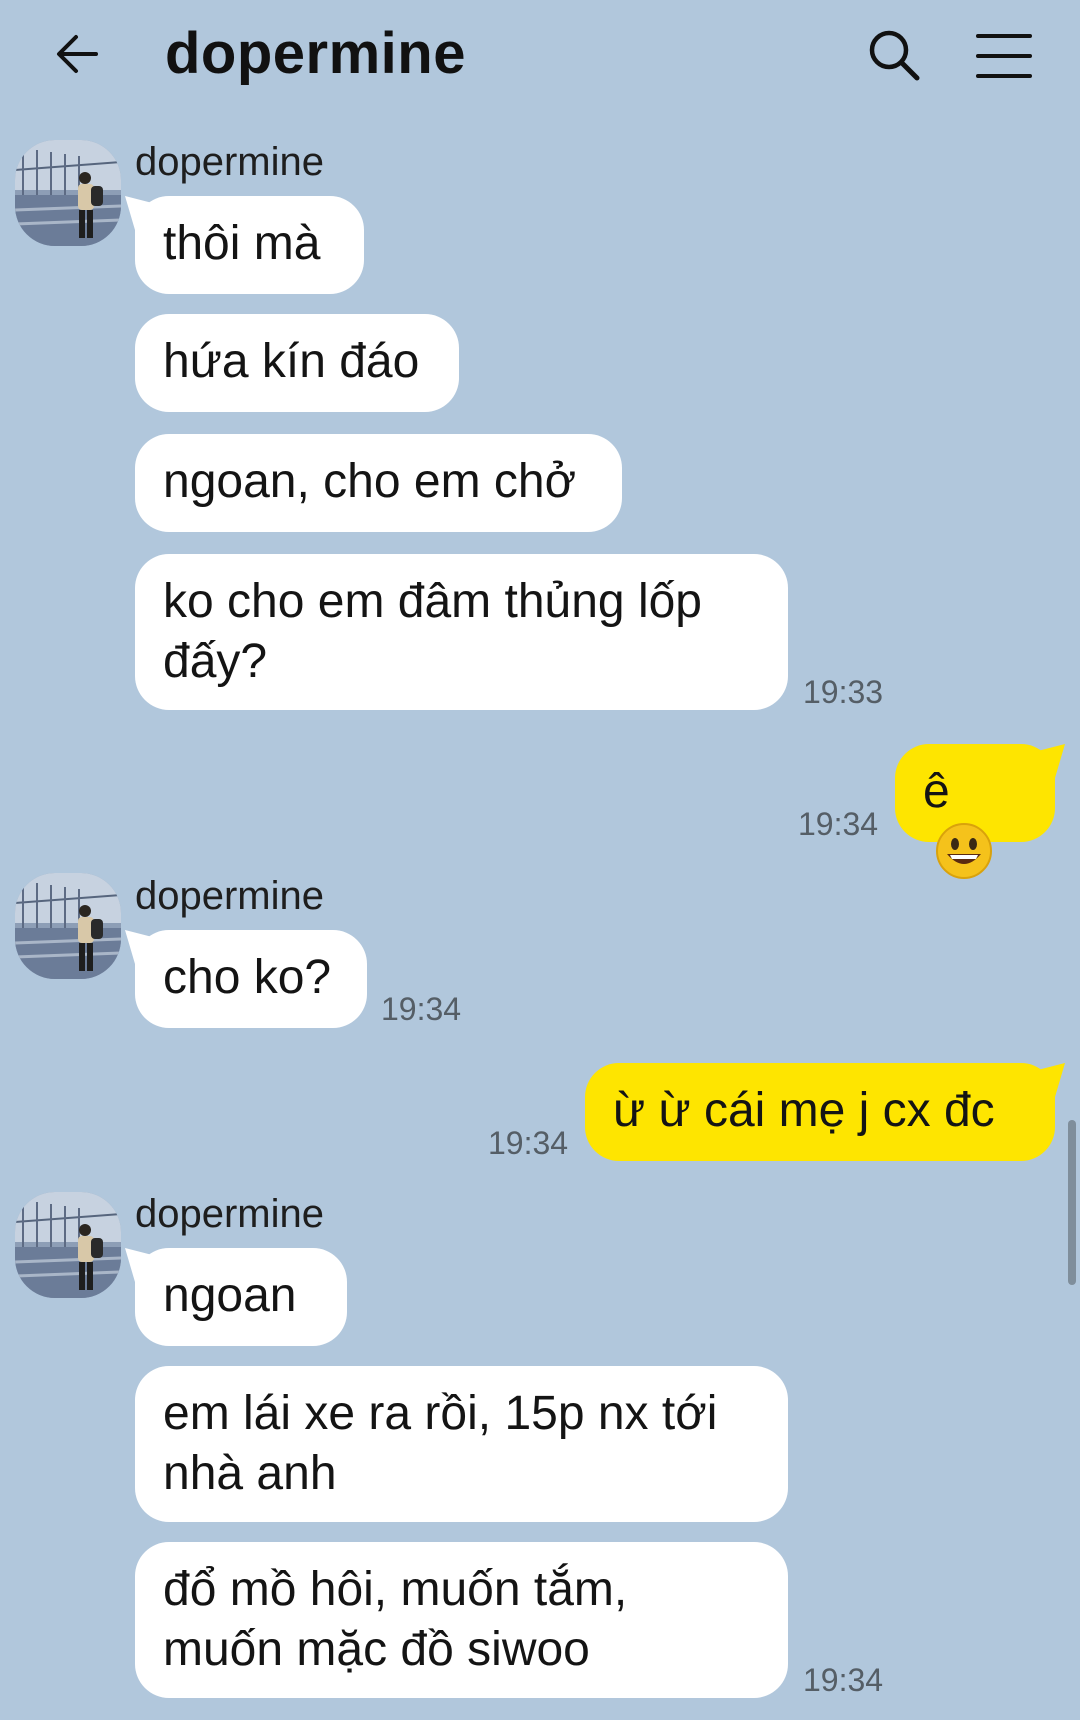 The image size is (1080, 1720). What do you see at coordinates (540, 57) in the screenshot?
I see `chat-header: dopermine` at bounding box center [540, 57].